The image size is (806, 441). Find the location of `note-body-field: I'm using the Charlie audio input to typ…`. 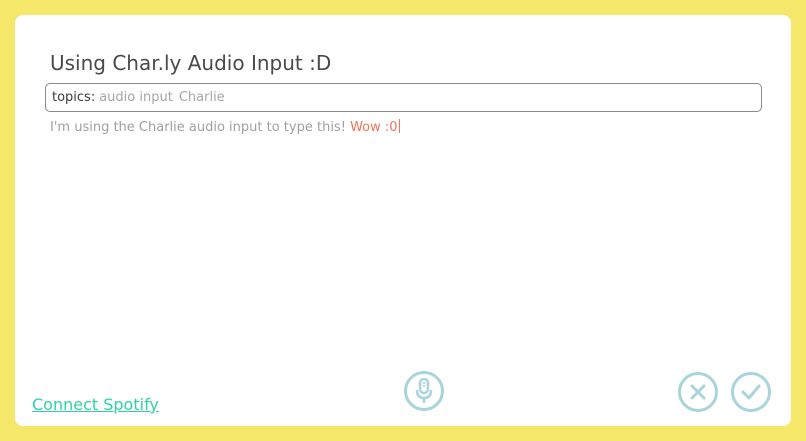

note-body-field: I'm using the Charlie audio input to typ… is located at coordinates (225, 127).